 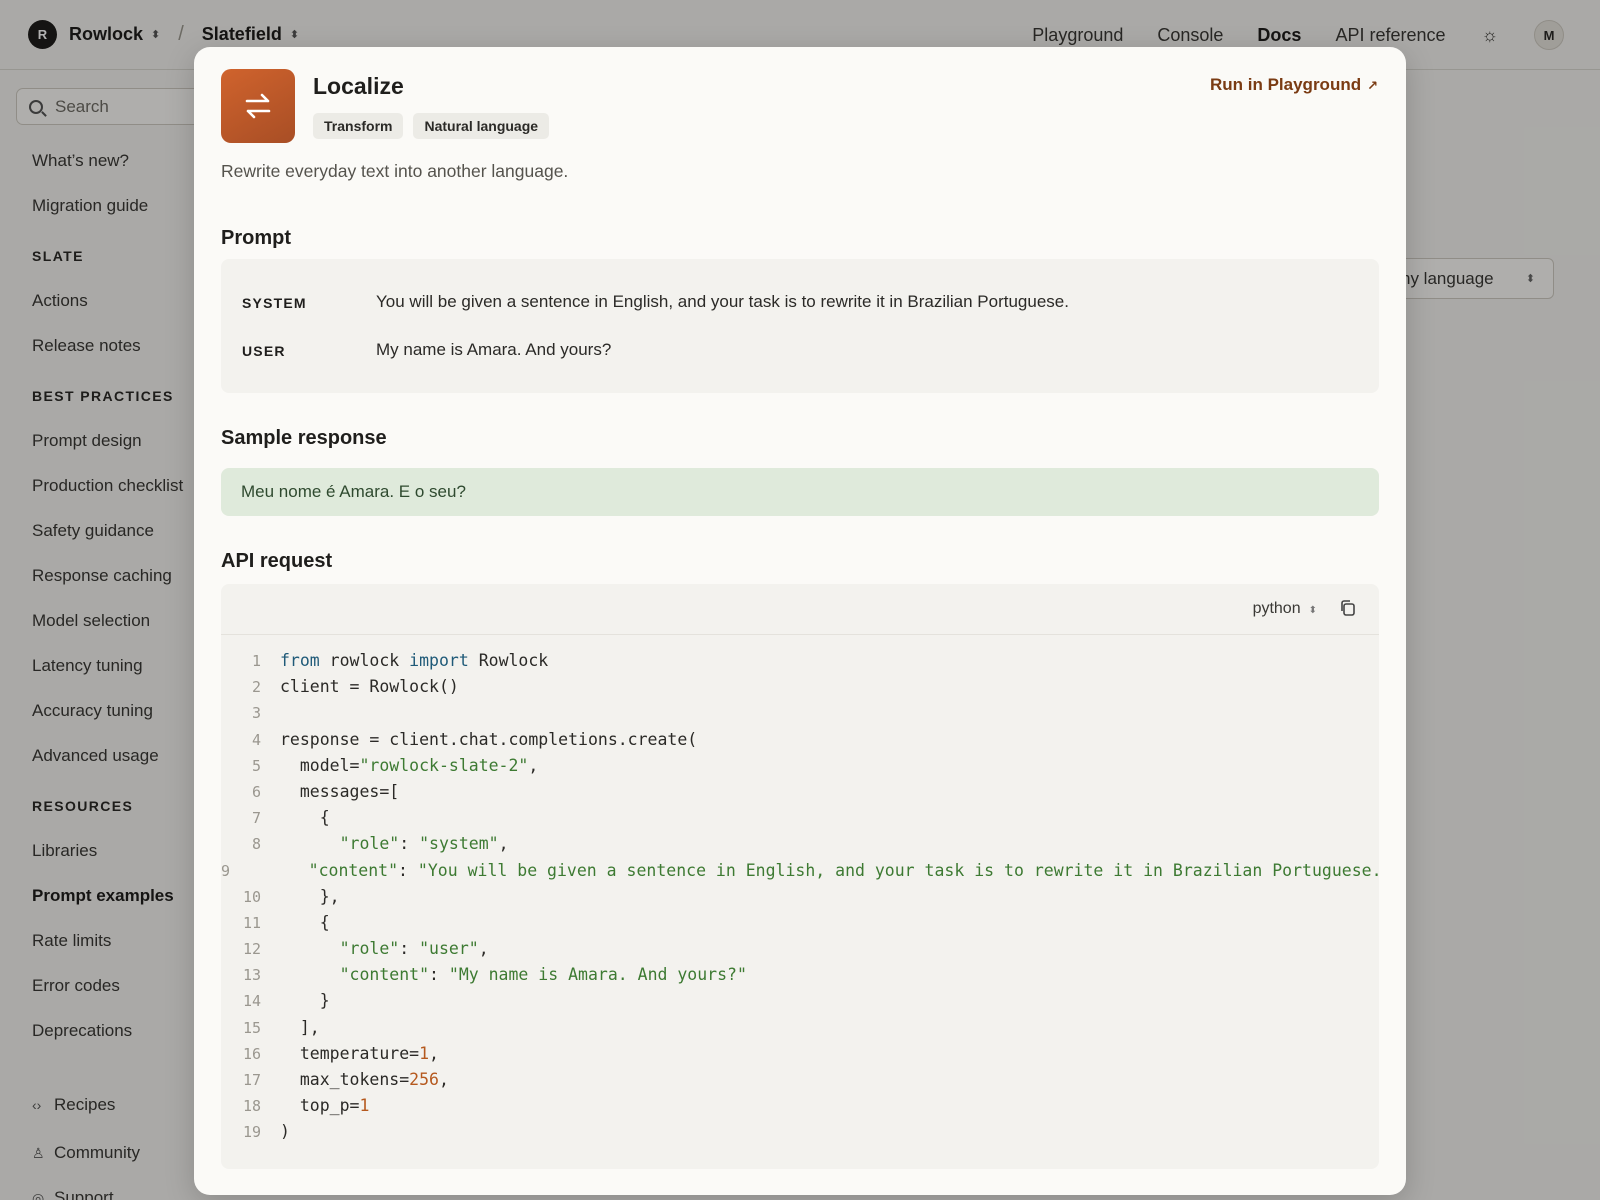 What do you see at coordinates (251, 1053) in the screenshot?
I see `line-number: 16` at bounding box center [251, 1053].